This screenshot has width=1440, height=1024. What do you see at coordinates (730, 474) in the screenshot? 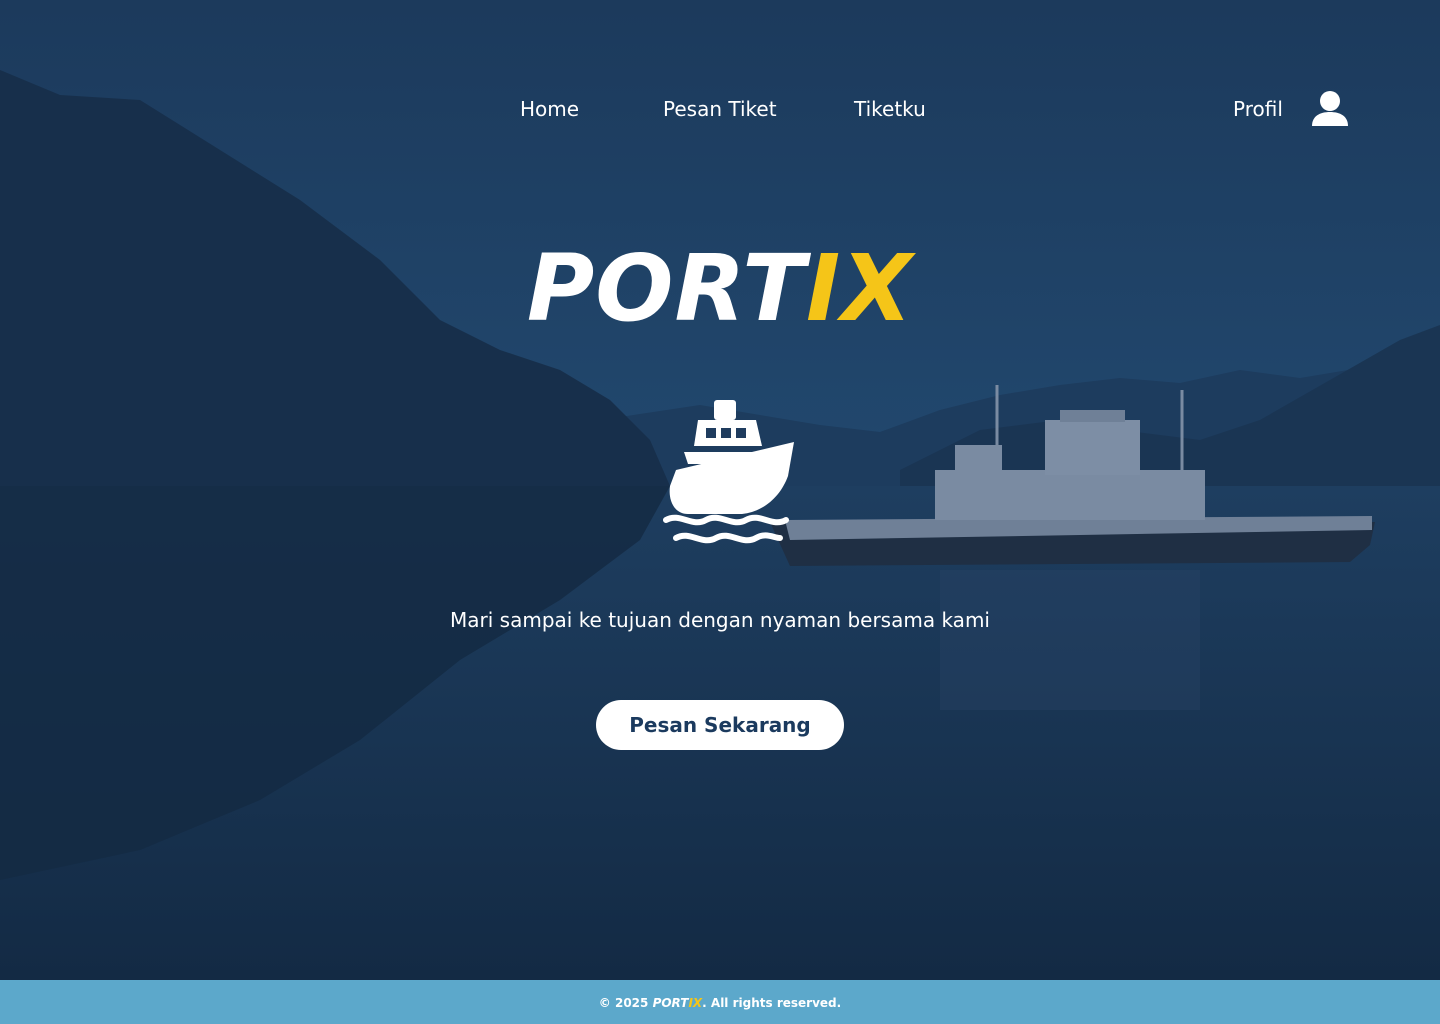
I see `ship-icon` at bounding box center [730, 474].